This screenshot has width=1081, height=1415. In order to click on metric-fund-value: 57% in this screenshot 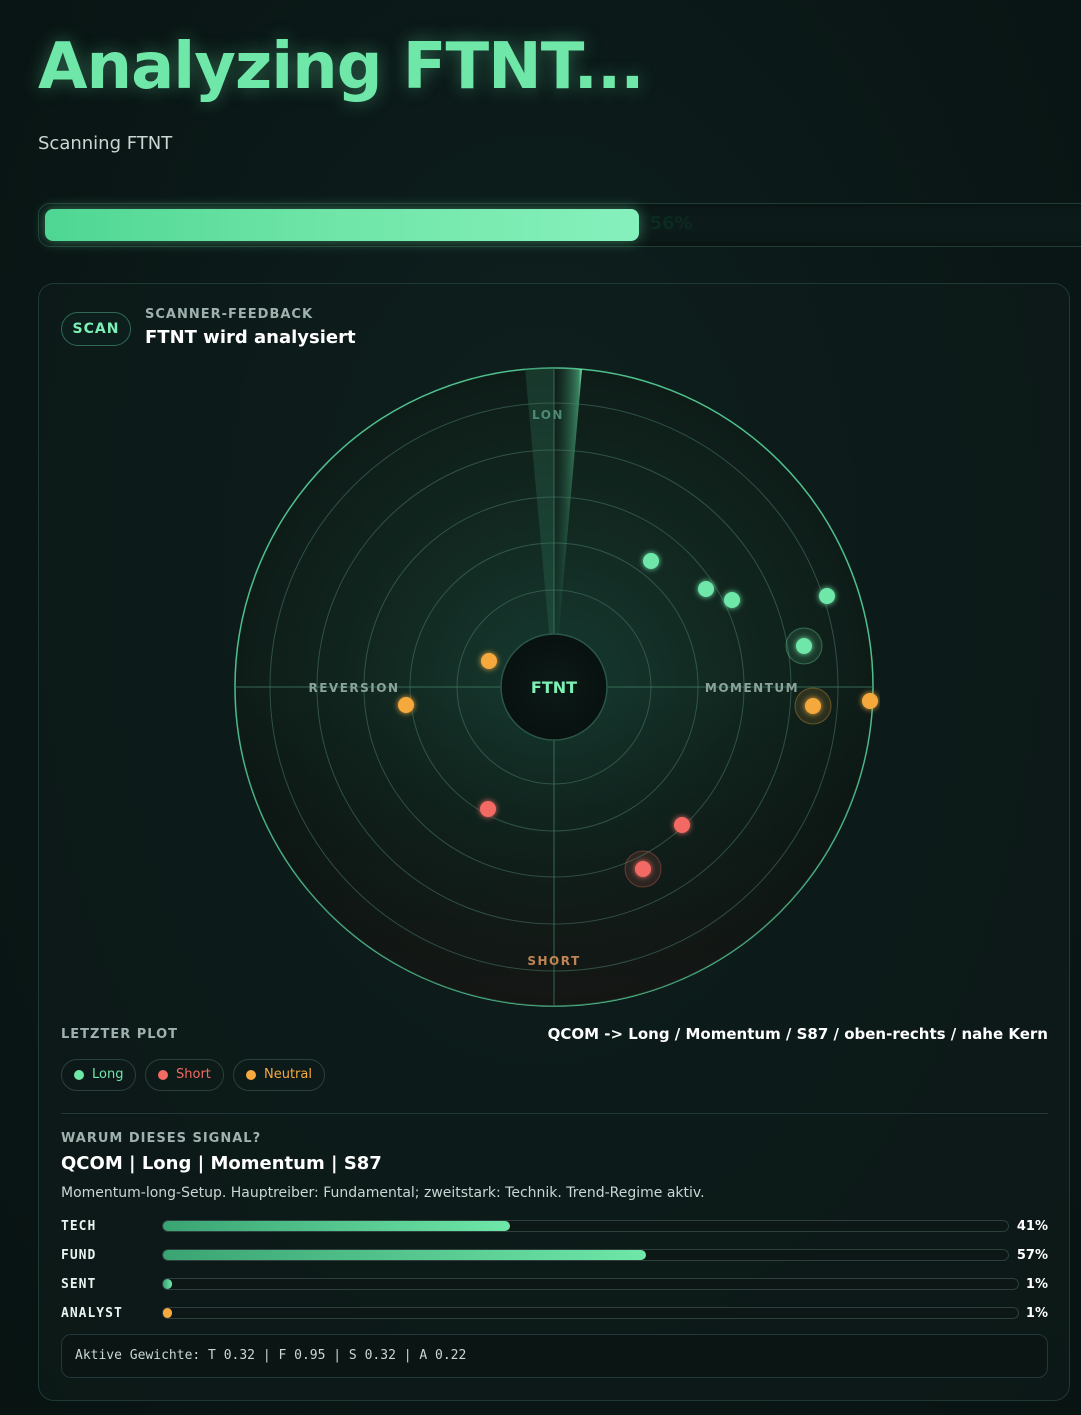, I will do `click(1032, 1255)`.